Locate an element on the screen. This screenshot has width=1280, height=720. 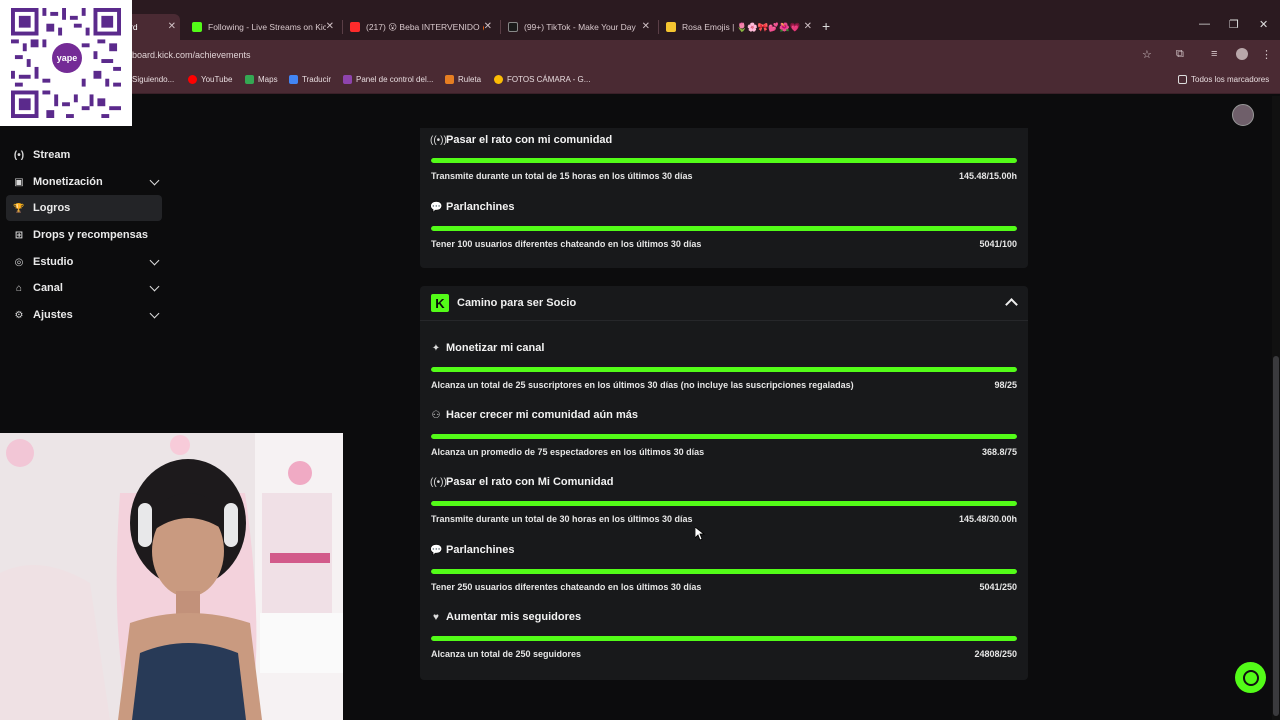
sidebar-item-logros: 🏆 Logros is located at coordinates (84, 208).